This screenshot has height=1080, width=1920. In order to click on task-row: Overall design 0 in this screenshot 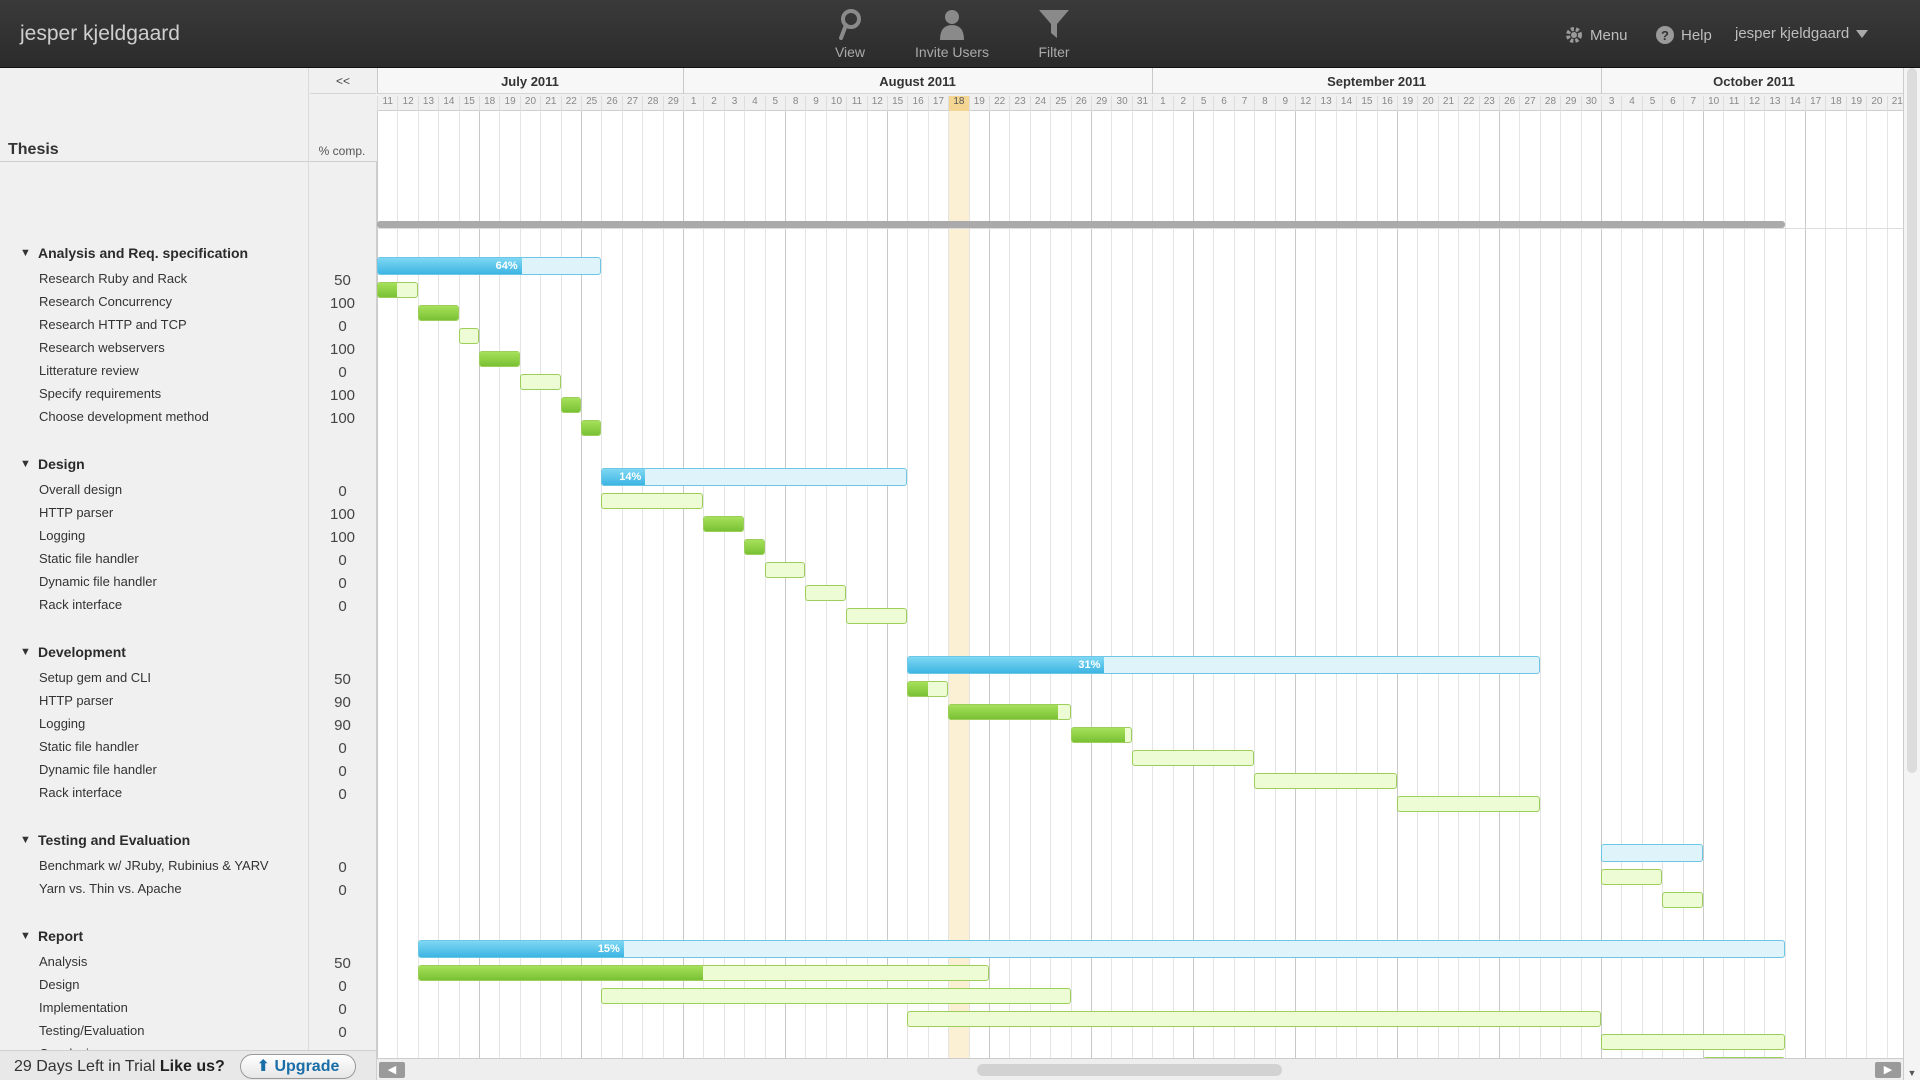, I will do `click(188, 490)`.